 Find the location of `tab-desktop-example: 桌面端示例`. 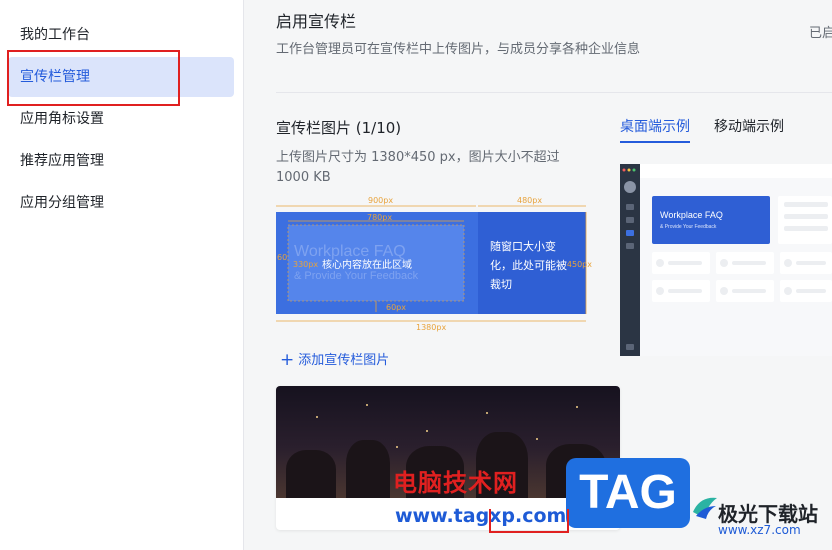

tab-desktop-example: 桌面端示例 is located at coordinates (655, 130).